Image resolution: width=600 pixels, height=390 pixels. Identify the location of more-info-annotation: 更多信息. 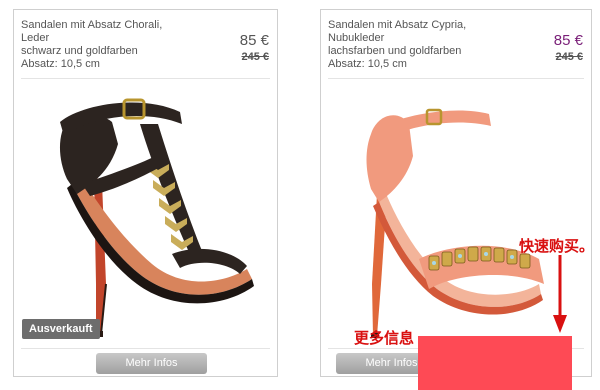
(384, 338).